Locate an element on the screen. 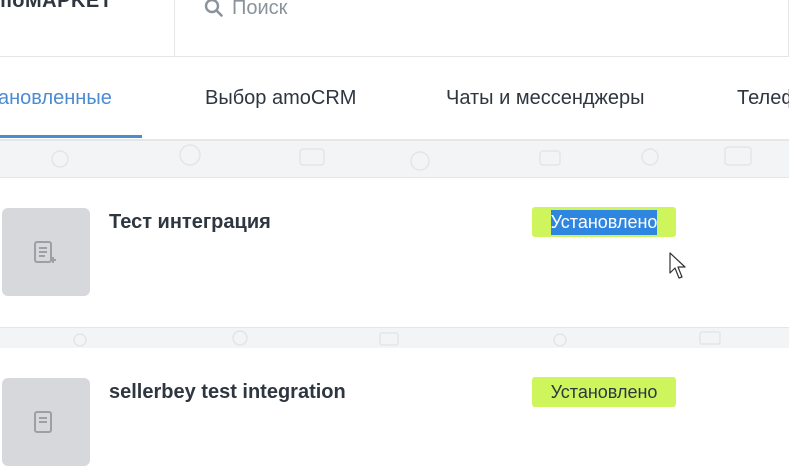  top-header: moMAPKET Поиск is located at coordinates (394, 28).